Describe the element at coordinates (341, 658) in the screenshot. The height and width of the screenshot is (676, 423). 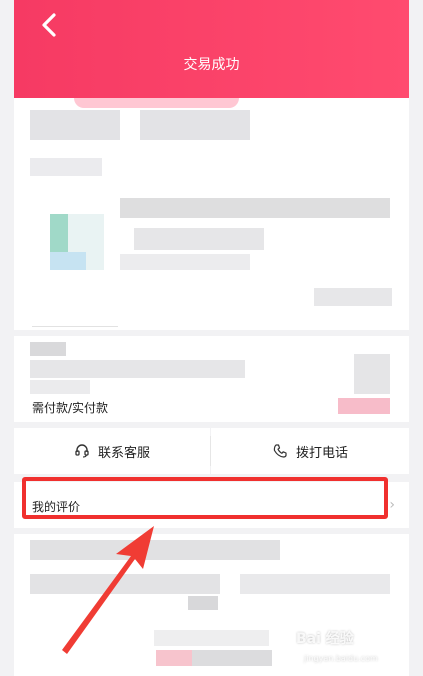
I see `watermark-url: jingyan.baidu.com` at that location.